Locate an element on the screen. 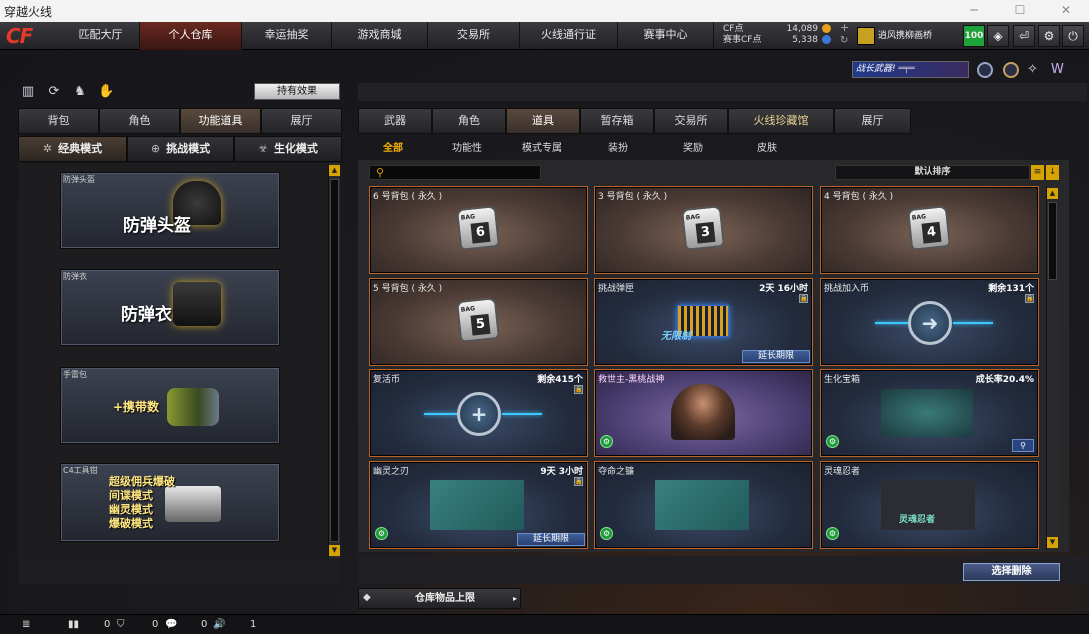 This screenshot has width=1089, height=634. rank-icon: ◈ is located at coordinates (998, 36).